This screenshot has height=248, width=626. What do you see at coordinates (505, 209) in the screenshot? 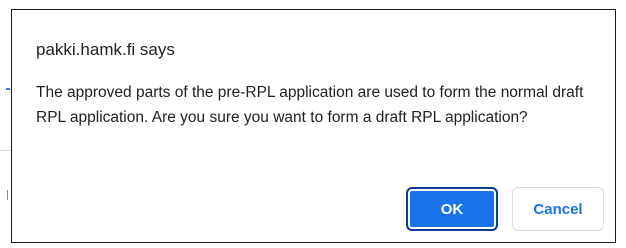
I see `dialog-button-row: OK Cancel` at bounding box center [505, 209].